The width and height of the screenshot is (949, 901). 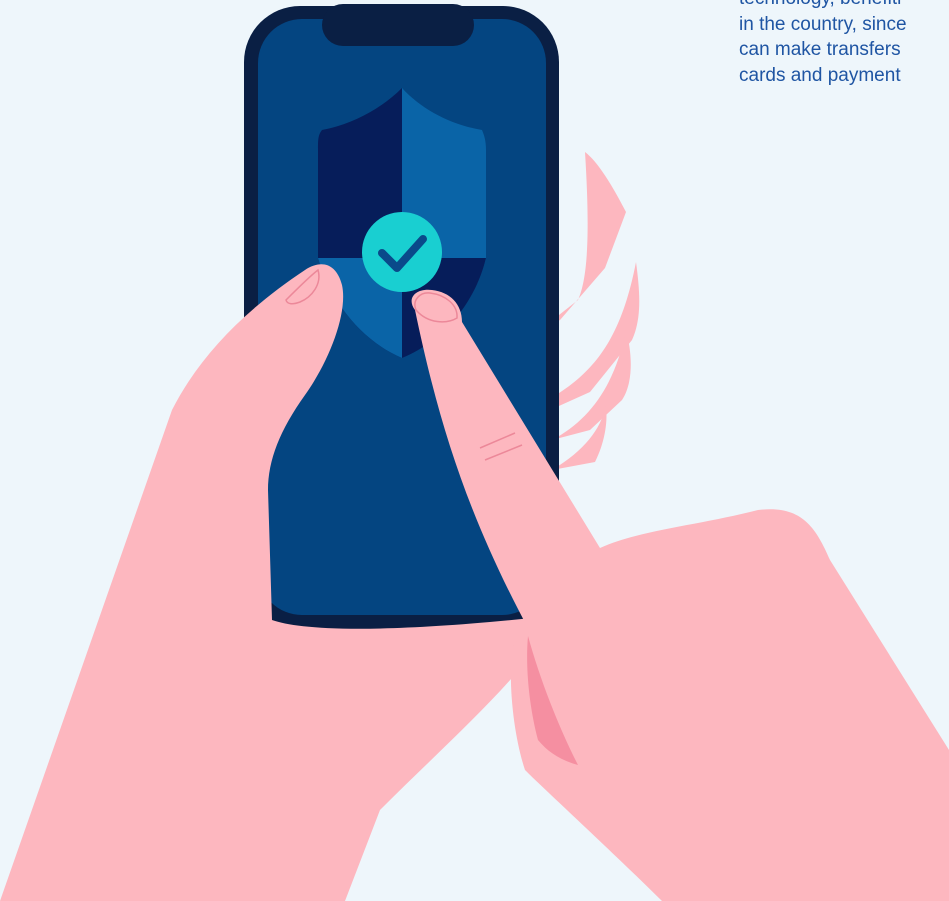 What do you see at coordinates (823, 24) in the screenshot?
I see `paragraph-line: in the country, since` at bounding box center [823, 24].